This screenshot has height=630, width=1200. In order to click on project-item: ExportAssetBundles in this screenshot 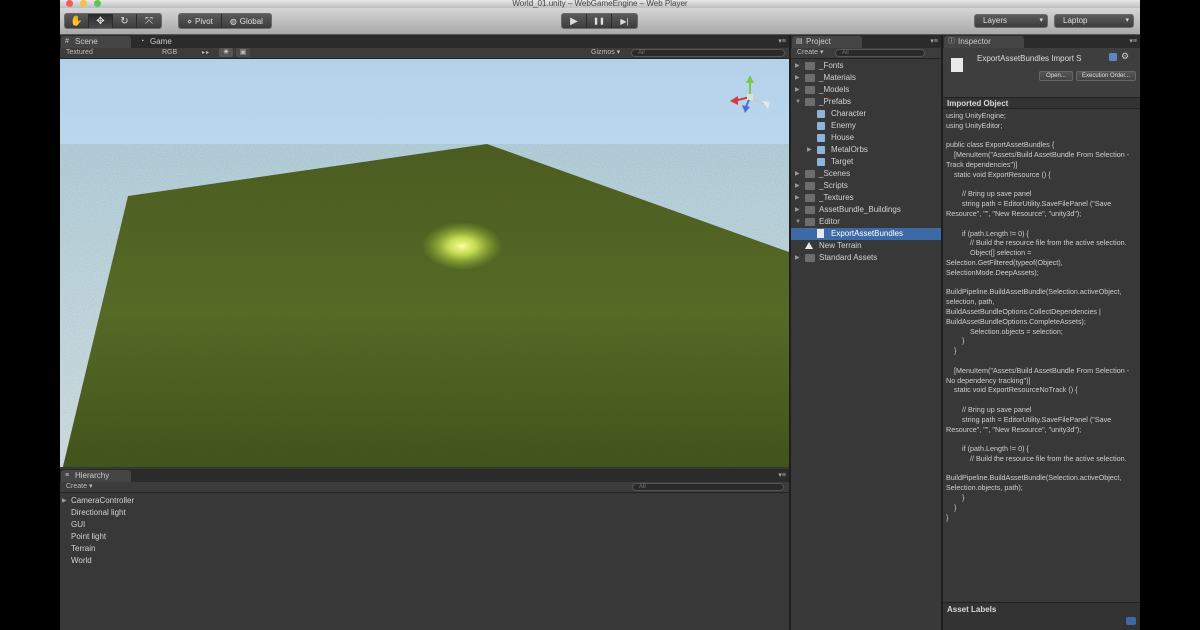, I will do `click(866, 234)`.